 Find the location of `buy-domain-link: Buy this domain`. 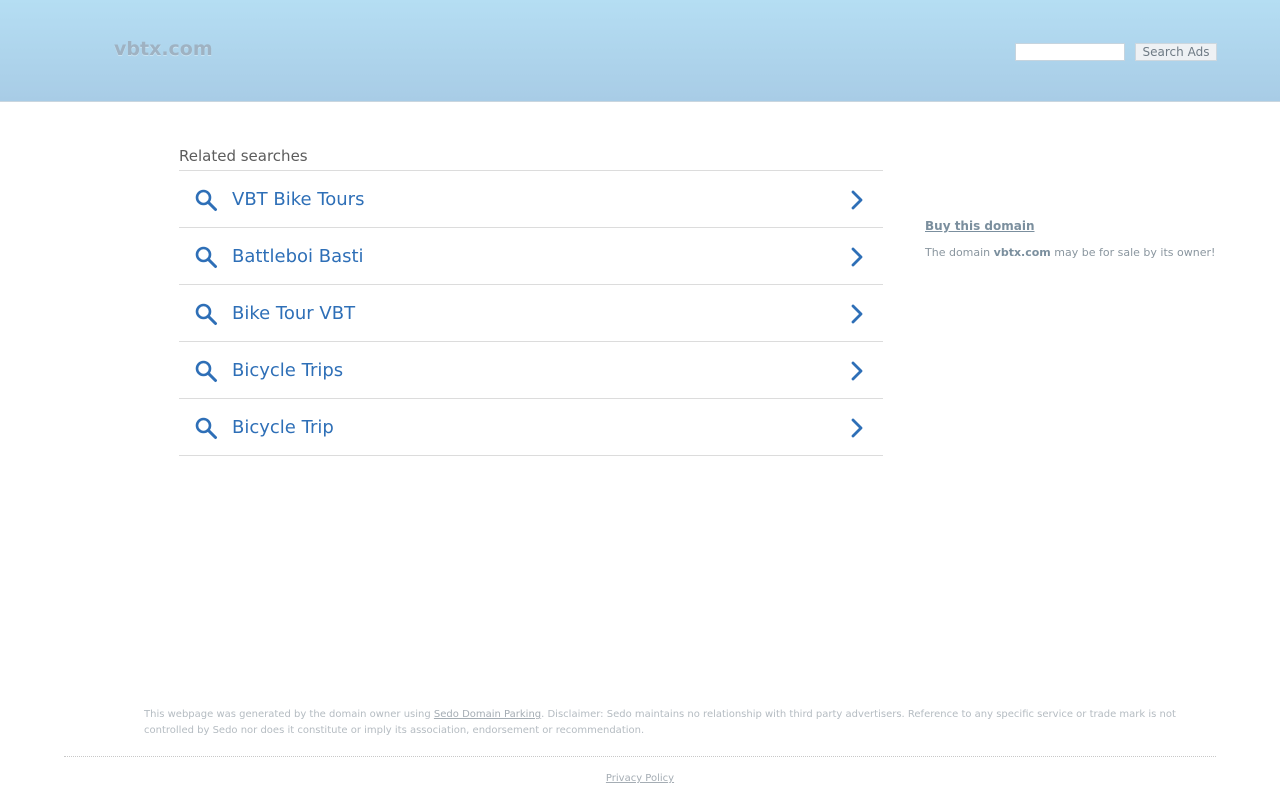

buy-domain-link: Buy this domain is located at coordinates (1075, 226).